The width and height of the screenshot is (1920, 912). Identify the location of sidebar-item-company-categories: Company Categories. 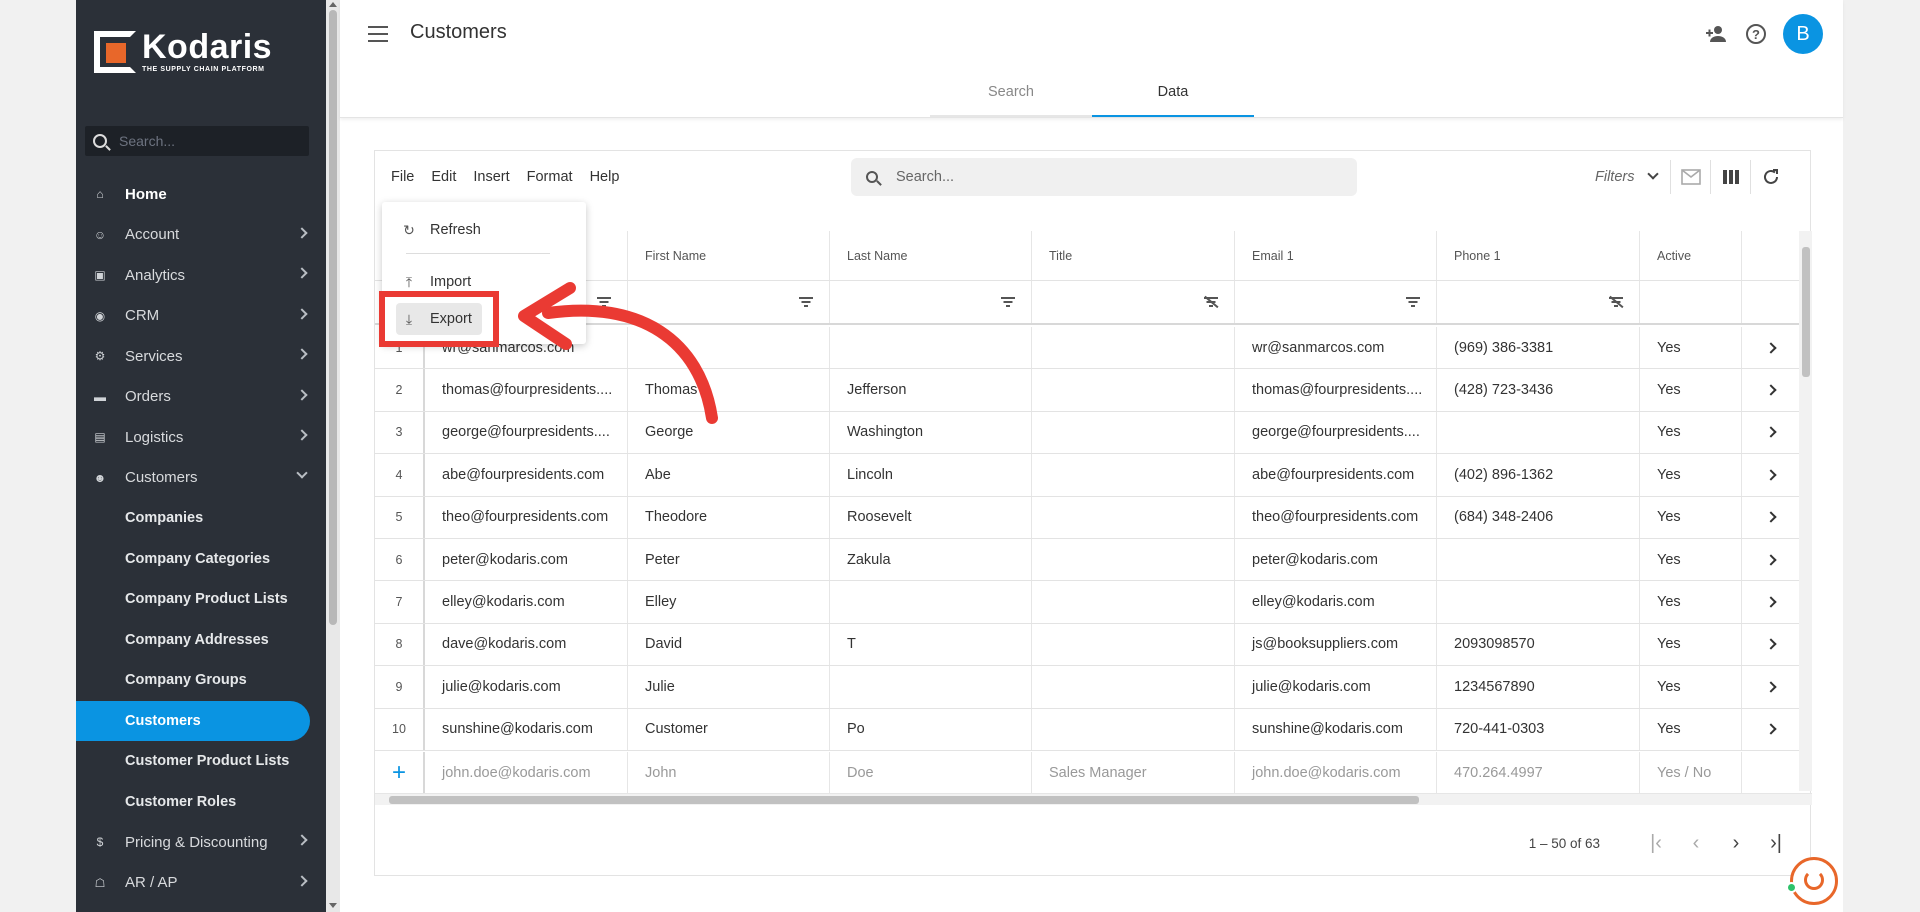
(201, 559).